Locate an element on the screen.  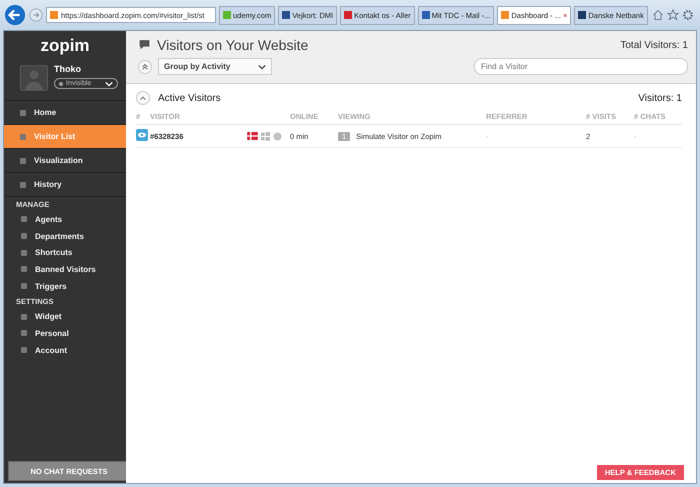
flag-icon is located at coordinates (252, 136).